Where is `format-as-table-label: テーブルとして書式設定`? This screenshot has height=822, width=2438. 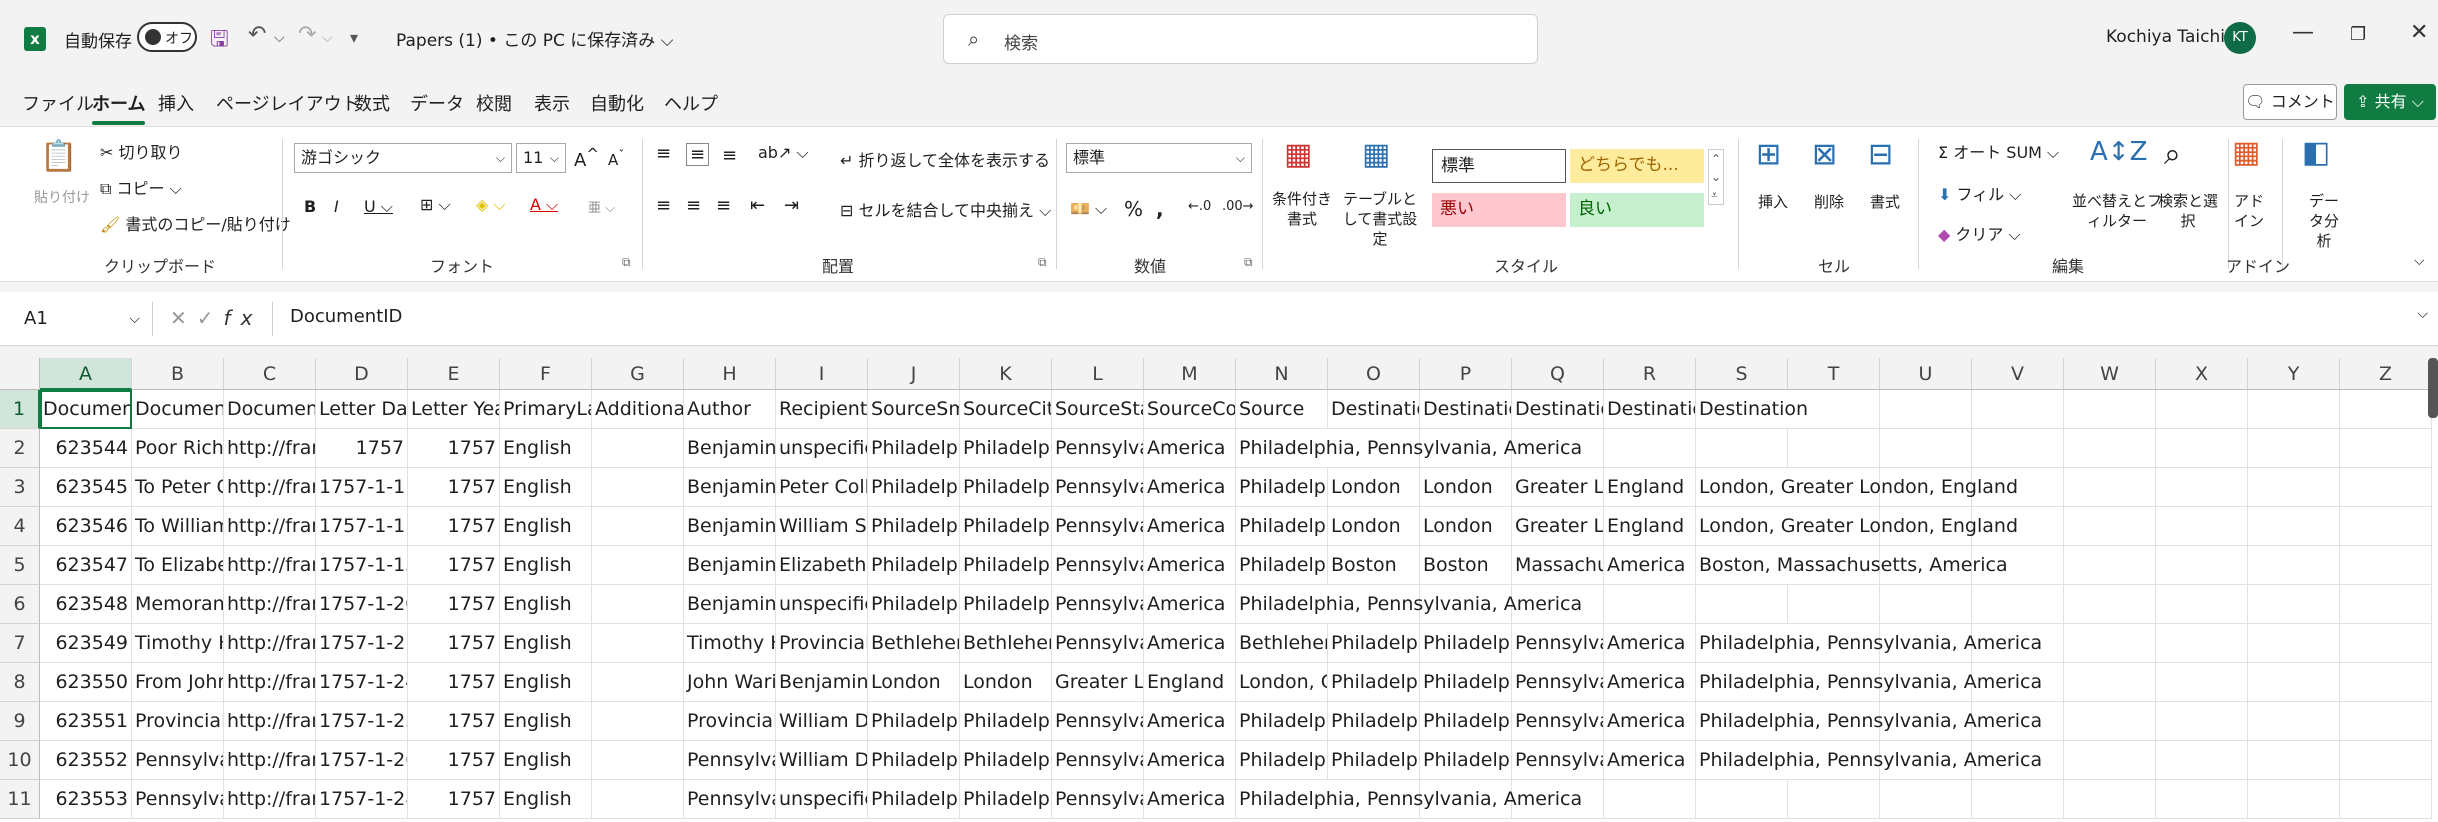 format-as-table-label: テーブルとして書式設定 is located at coordinates (1380, 219).